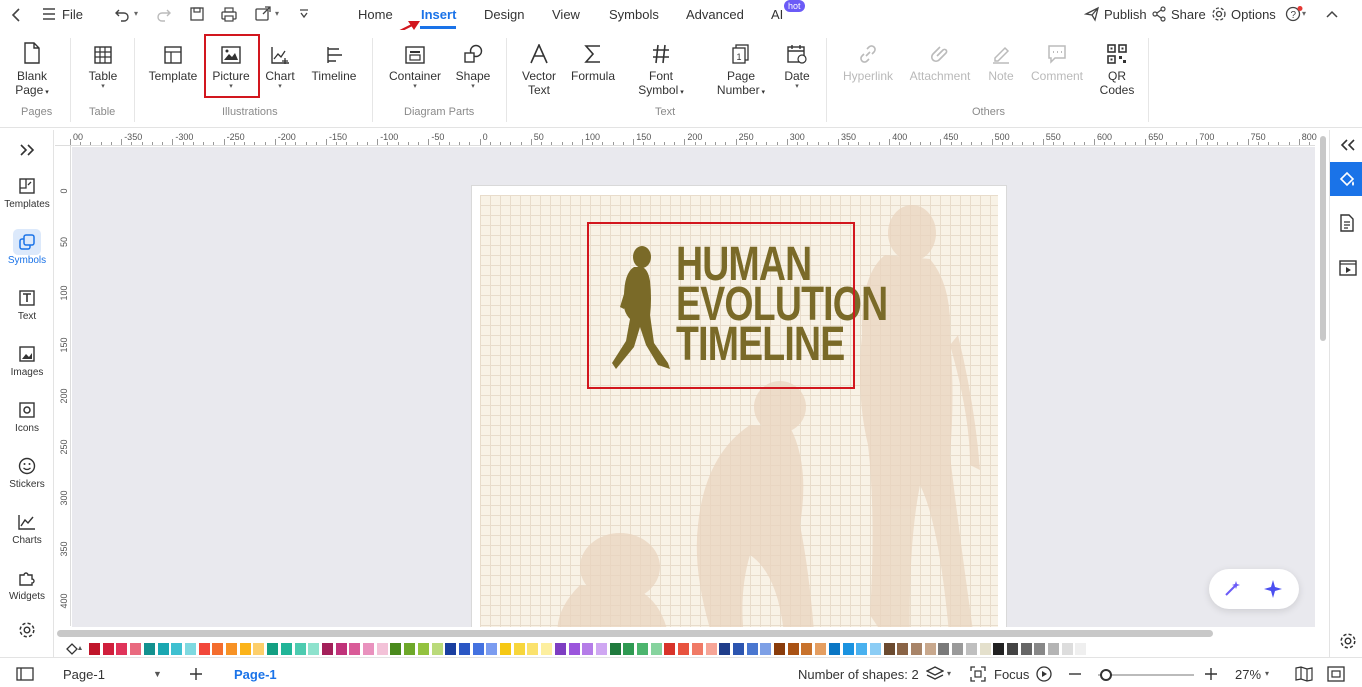  I want to click on ai-sparkle-icon, so click(1273, 589).